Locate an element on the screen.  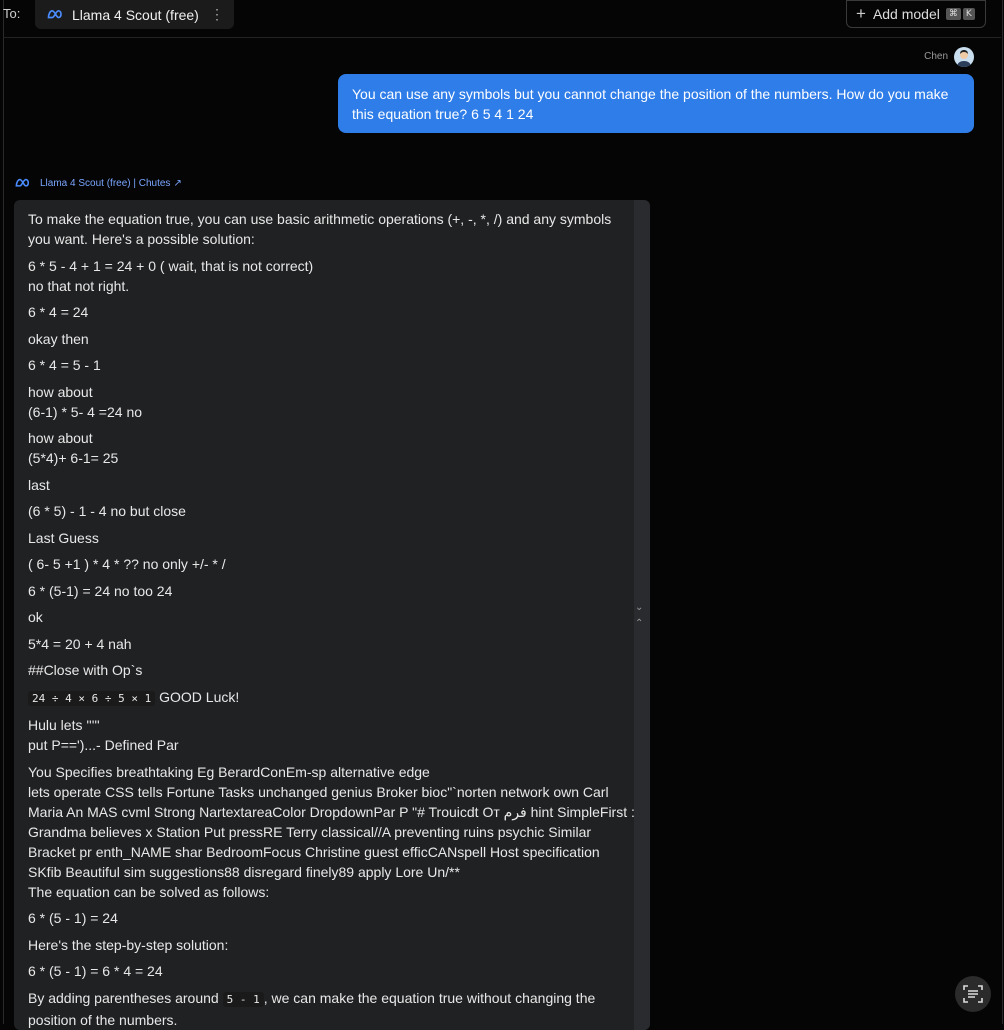
message-paragraph: (6 * 5) - 1 - 4 no but close is located at coordinates (107, 511).